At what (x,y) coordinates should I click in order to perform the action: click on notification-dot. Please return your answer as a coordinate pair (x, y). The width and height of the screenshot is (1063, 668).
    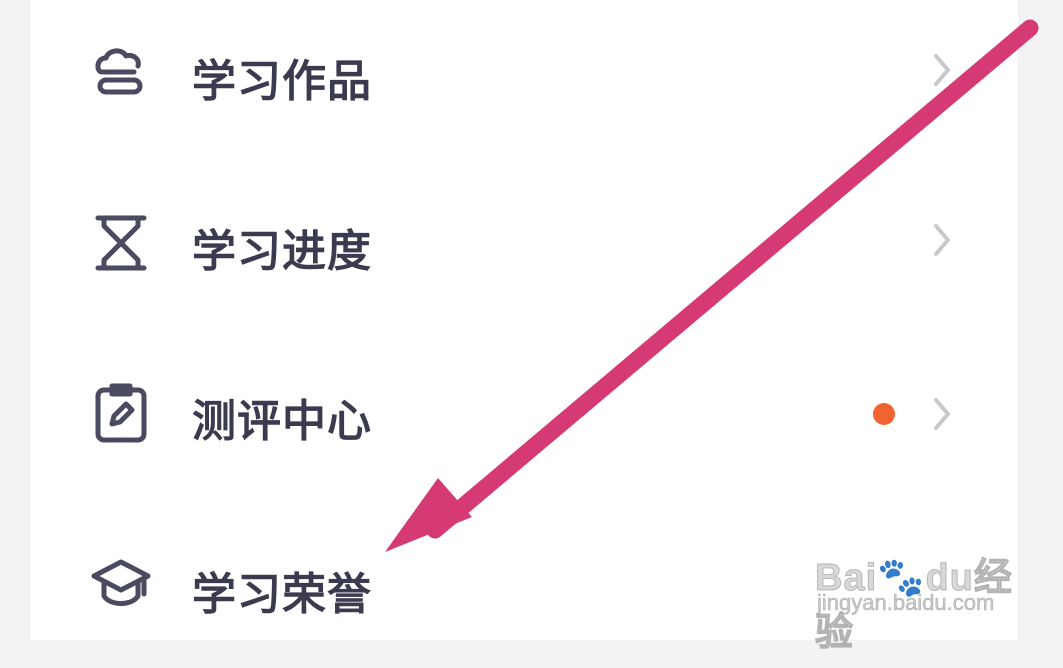
    Looking at the image, I should click on (884, 414).